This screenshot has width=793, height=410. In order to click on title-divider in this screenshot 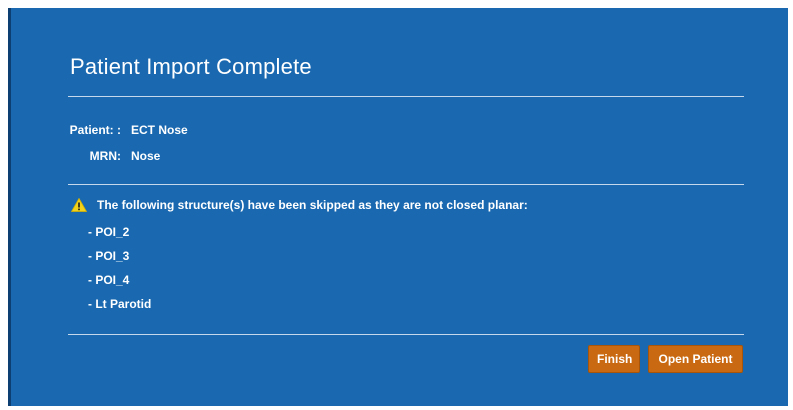, I will do `click(406, 96)`.